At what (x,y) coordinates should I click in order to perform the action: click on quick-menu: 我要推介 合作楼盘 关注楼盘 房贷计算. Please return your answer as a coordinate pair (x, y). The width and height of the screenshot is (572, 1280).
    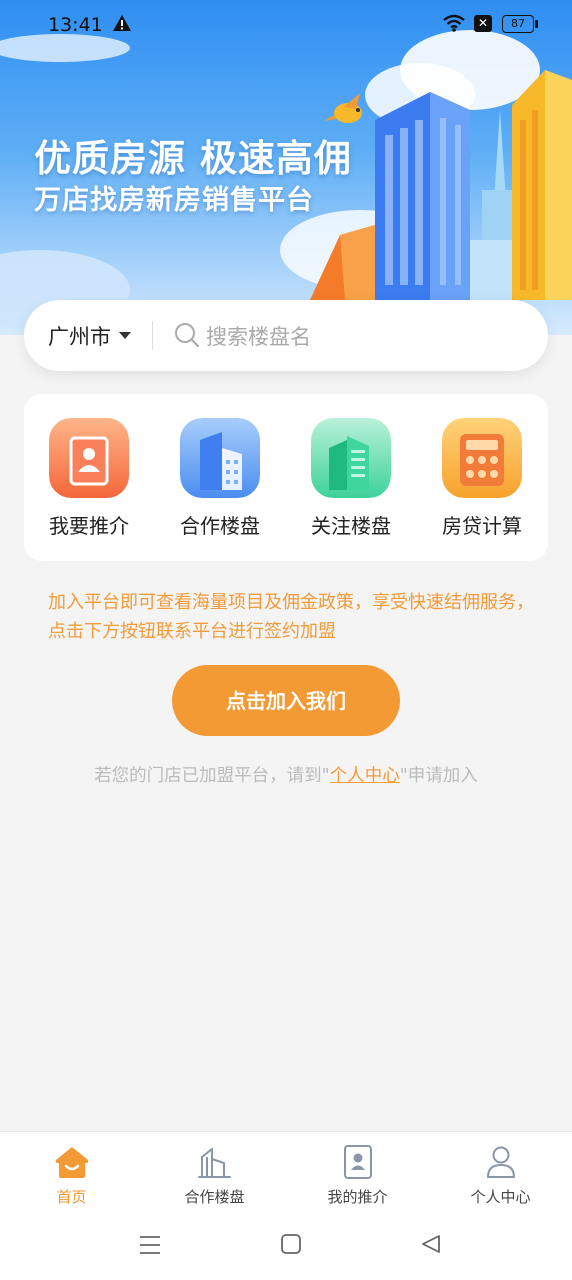
    Looking at the image, I should click on (286, 477).